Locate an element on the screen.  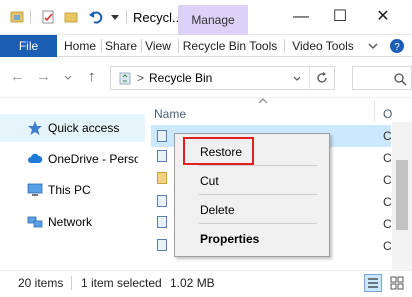
star-icon is located at coordinates (35, 128).